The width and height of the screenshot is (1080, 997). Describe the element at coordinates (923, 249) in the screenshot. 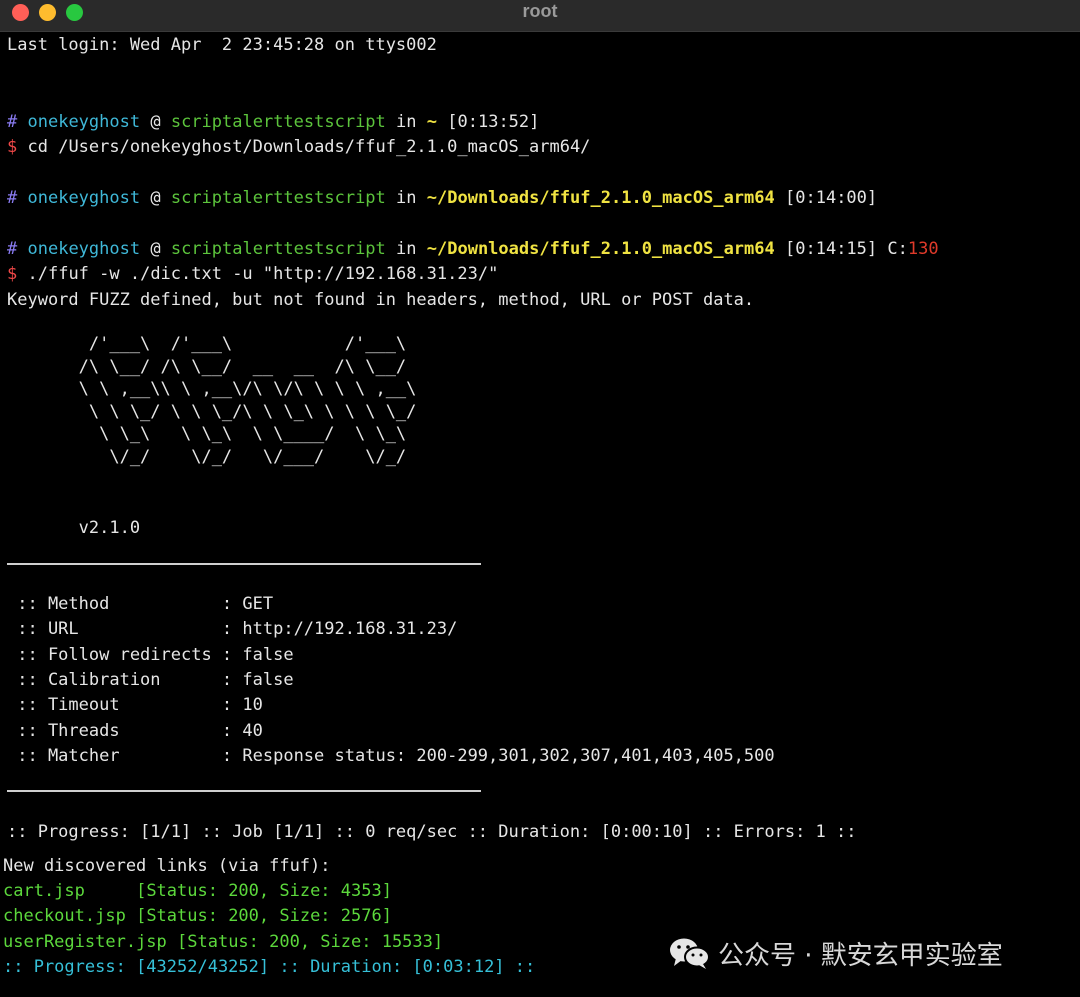

I see `exit-code: 130` at that location.